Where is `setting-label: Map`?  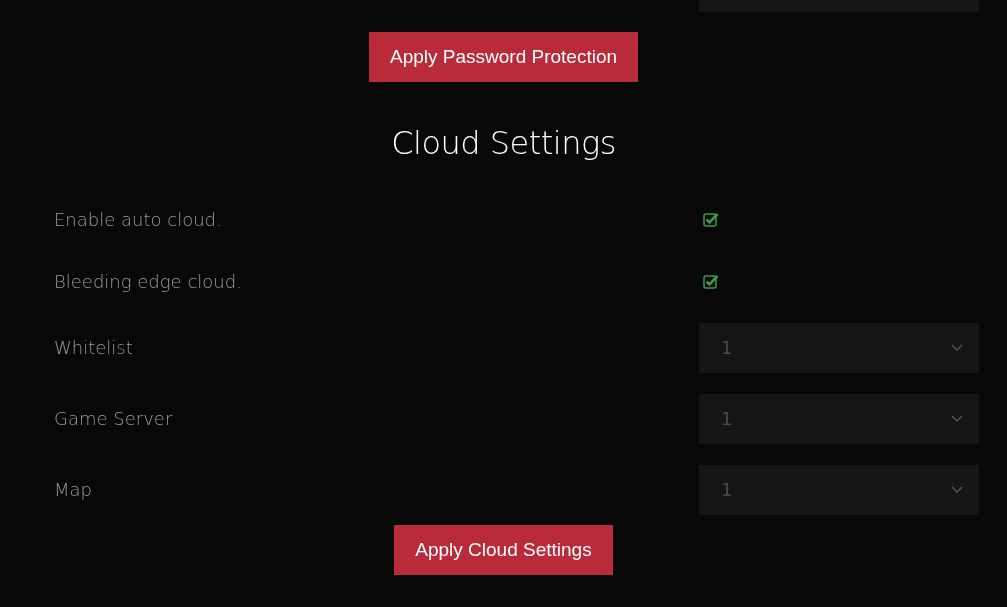
setting-label: Map is located at coordinates (73, 489).